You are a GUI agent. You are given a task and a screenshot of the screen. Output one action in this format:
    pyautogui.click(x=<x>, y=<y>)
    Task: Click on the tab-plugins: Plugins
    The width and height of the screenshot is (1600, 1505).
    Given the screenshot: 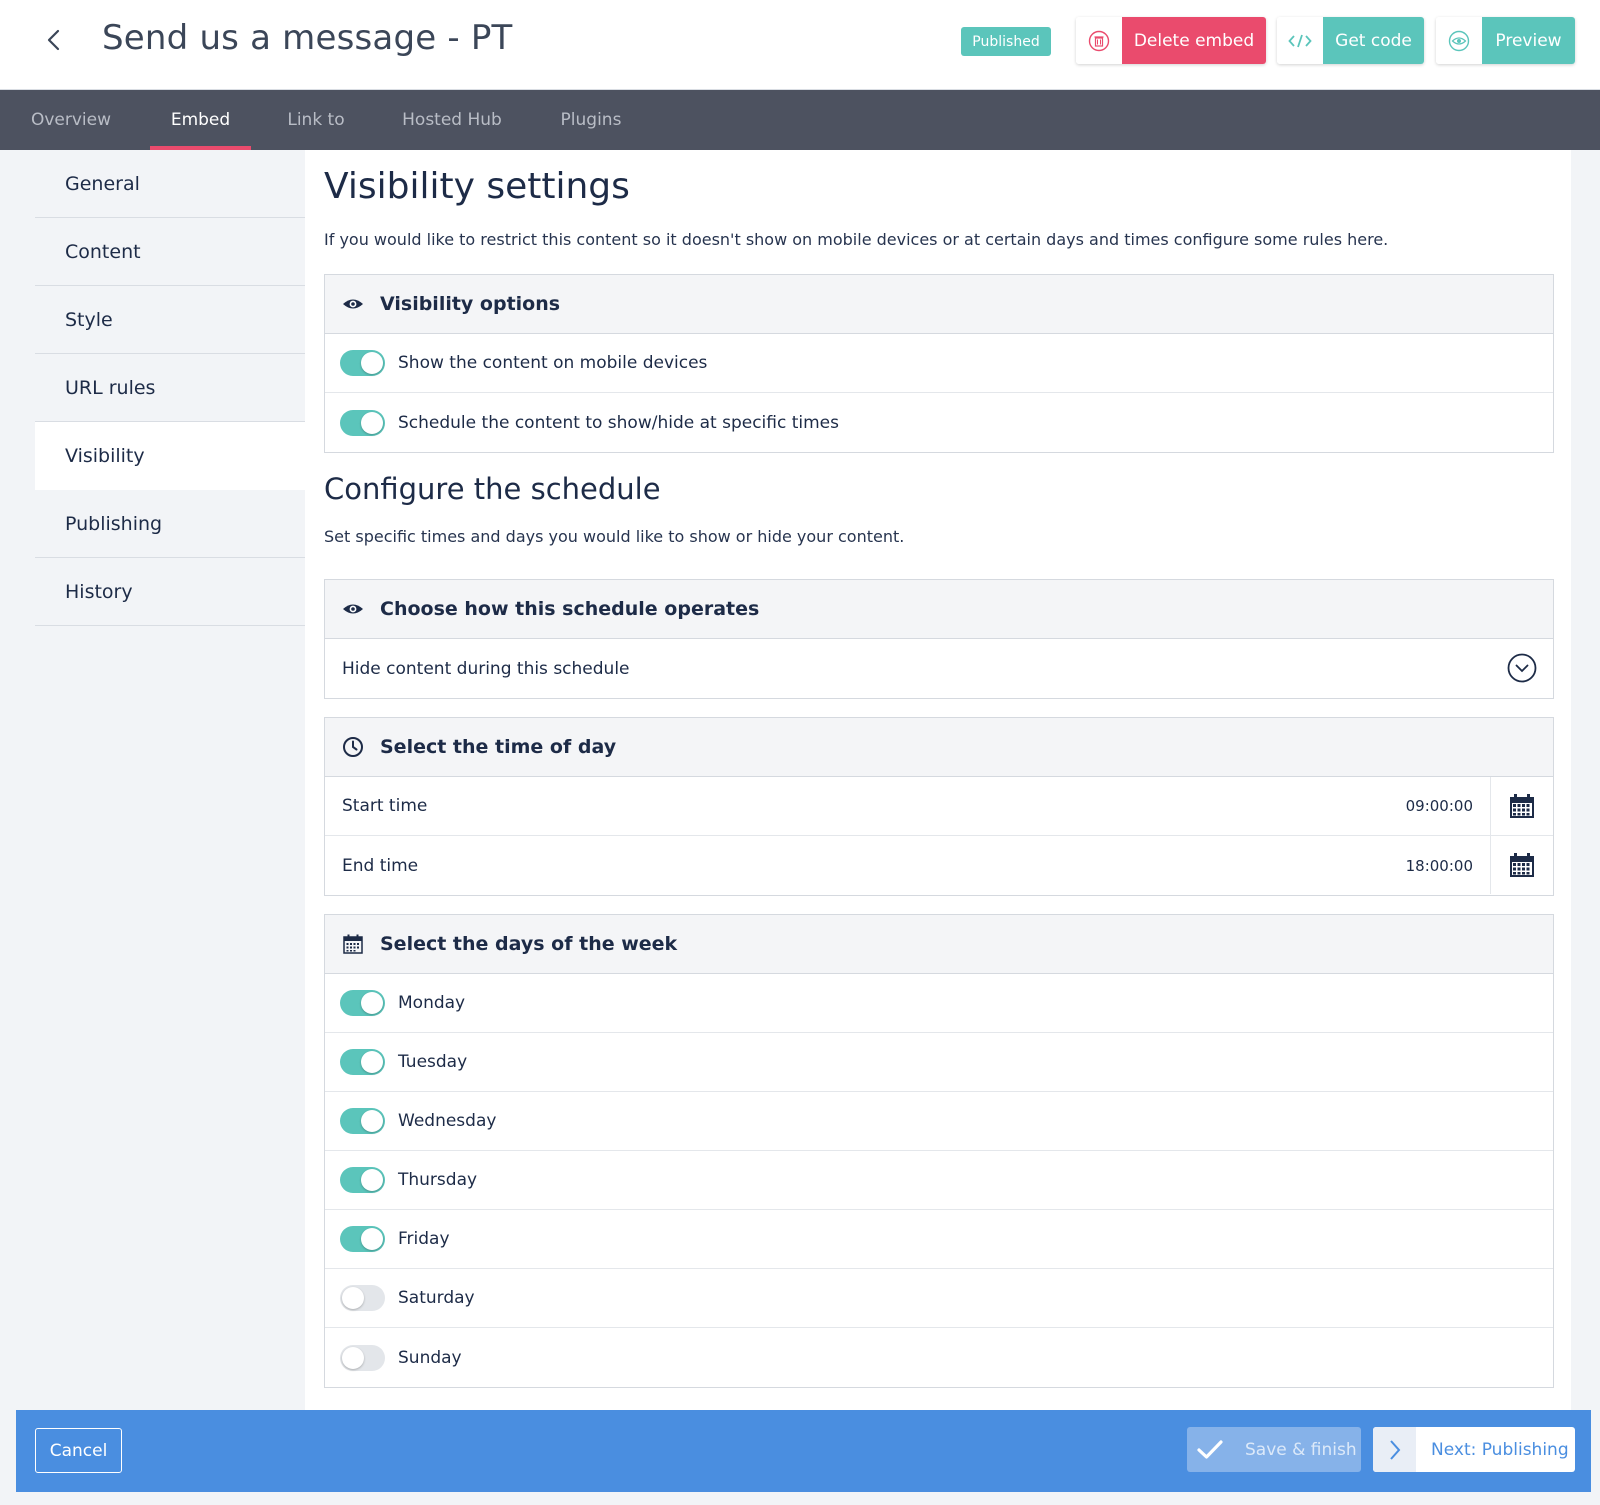 What is the action you would take?
    pyautogui.click(x=591, y=120)
    